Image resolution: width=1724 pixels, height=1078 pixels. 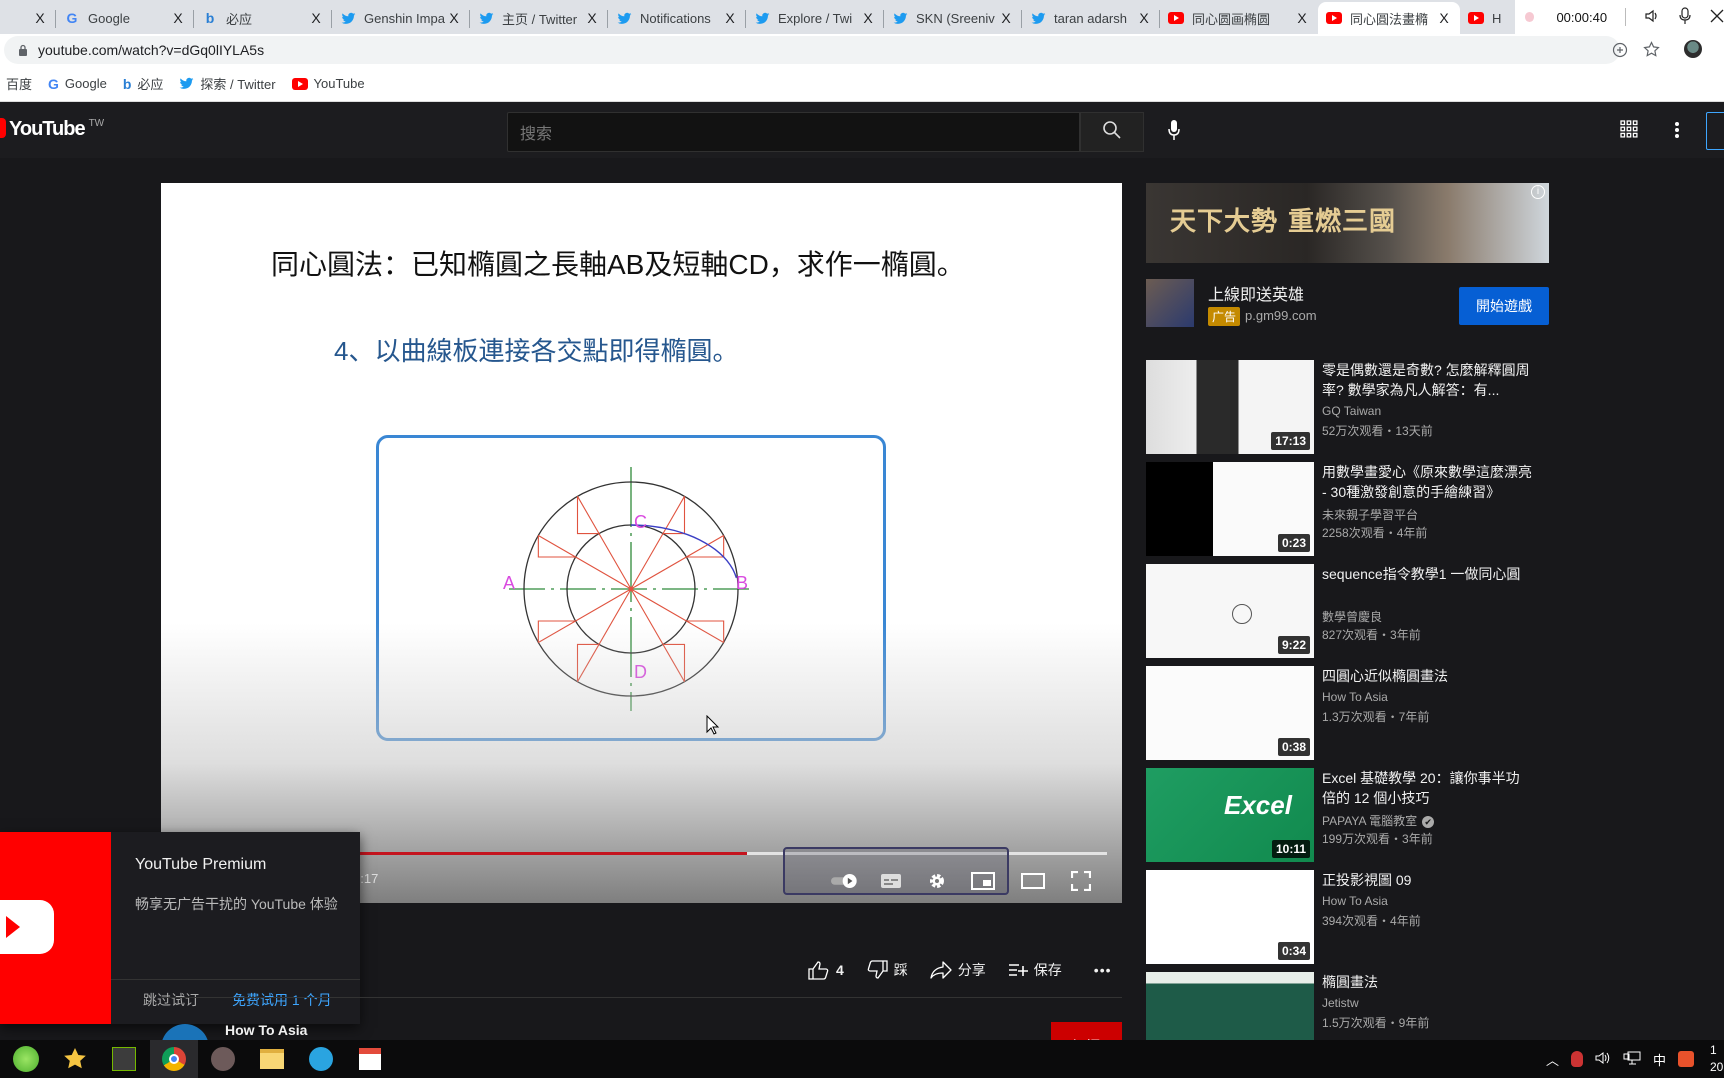 What do you see at coordinates (321, 1059) in the screenshot?
I see `edge-assist-icon` at bounding box center [321, 1059].